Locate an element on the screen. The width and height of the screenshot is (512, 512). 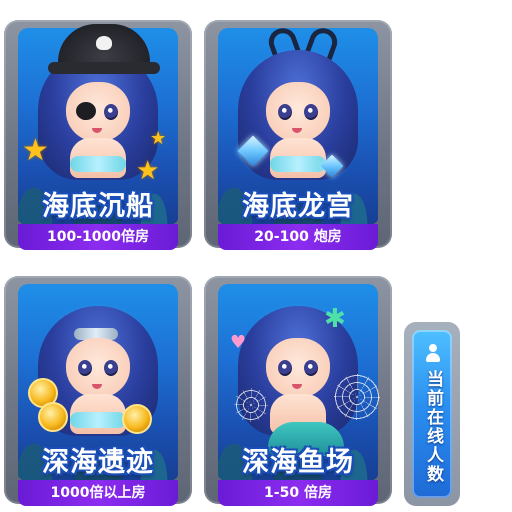
room-multiplier-badge: 1-50 倍房 is located at coordinates (298, 493).